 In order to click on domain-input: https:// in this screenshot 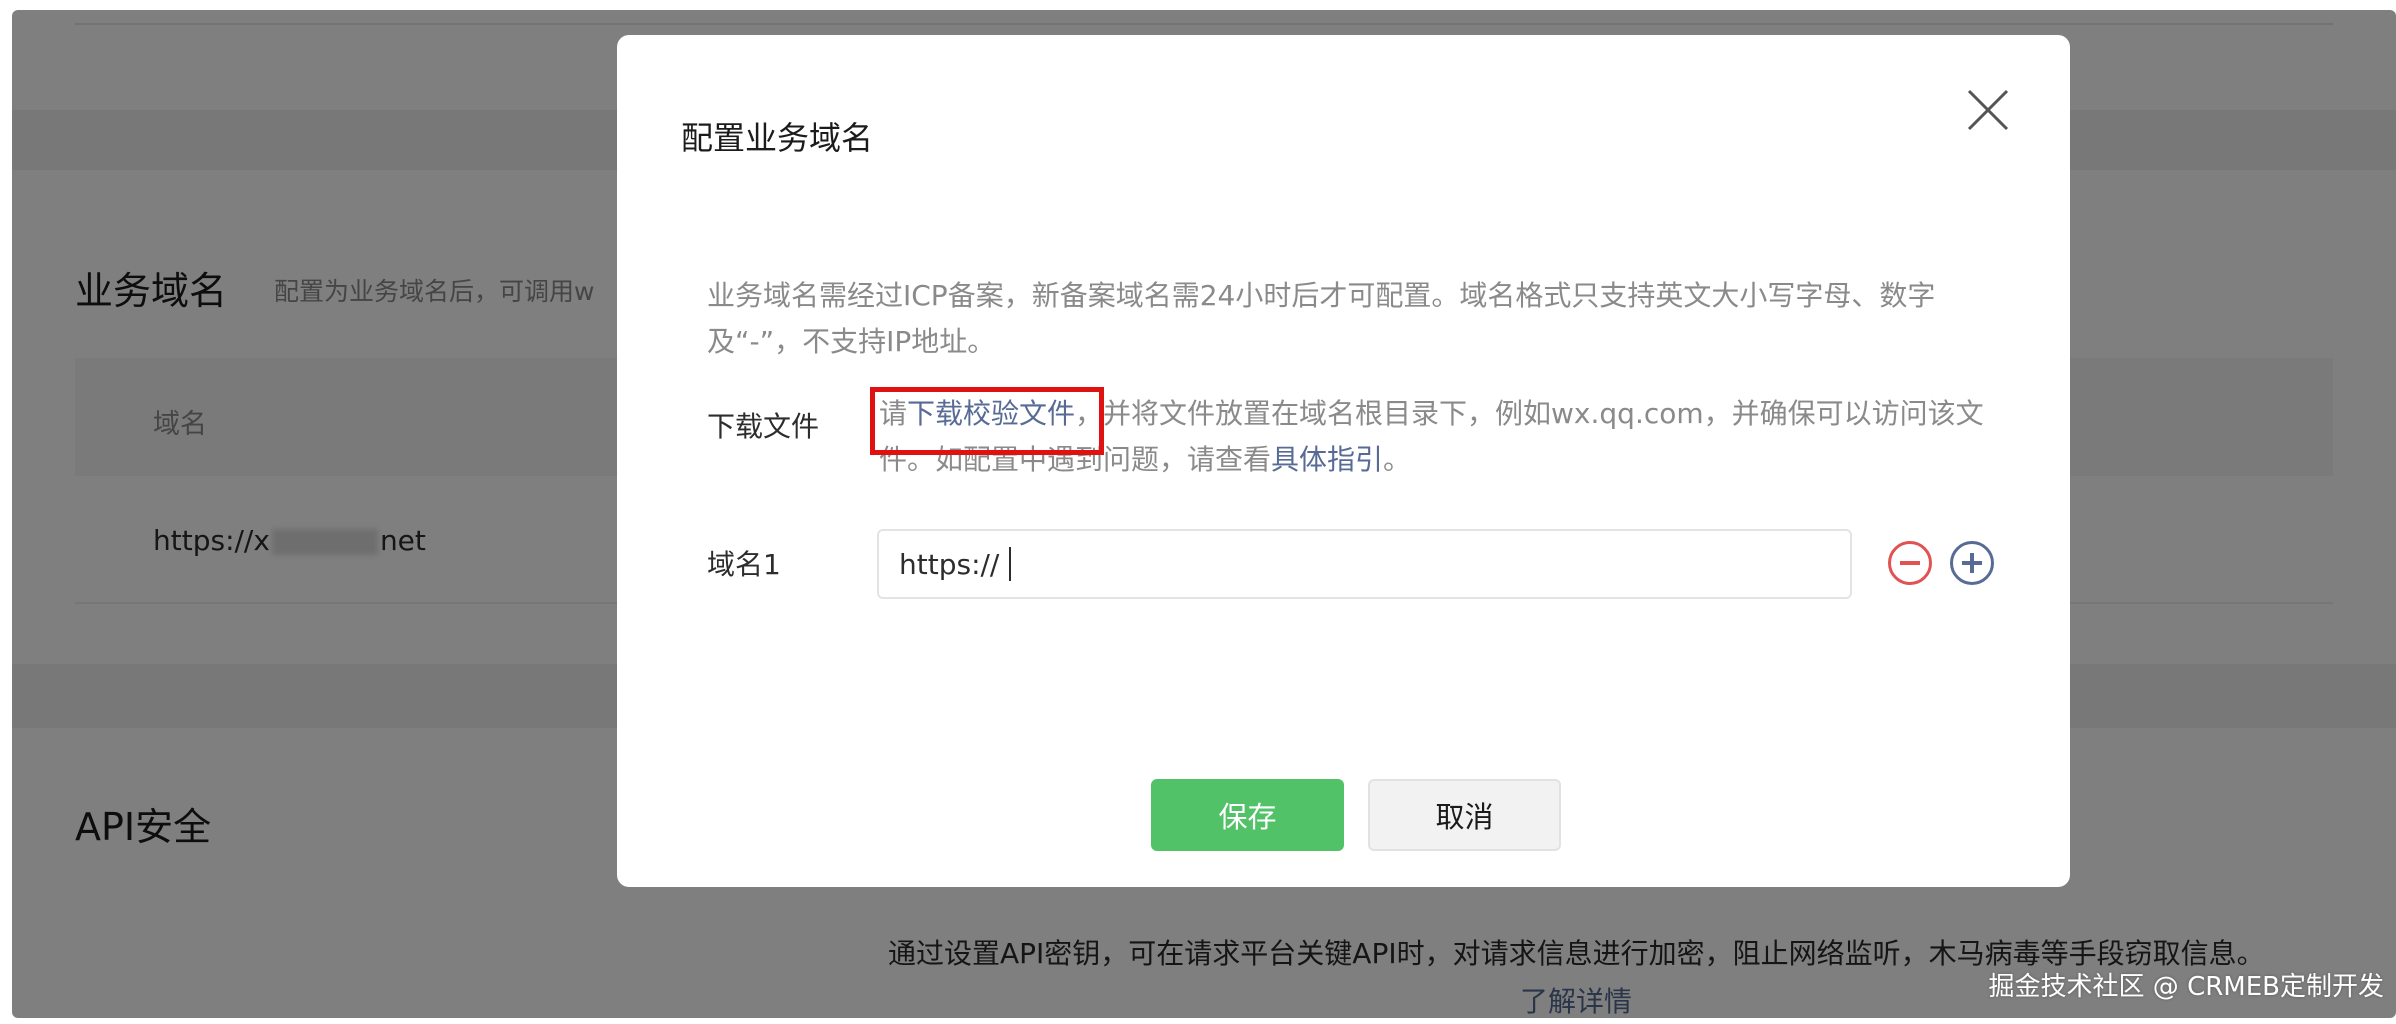, I will do `click(1364, 564)`.